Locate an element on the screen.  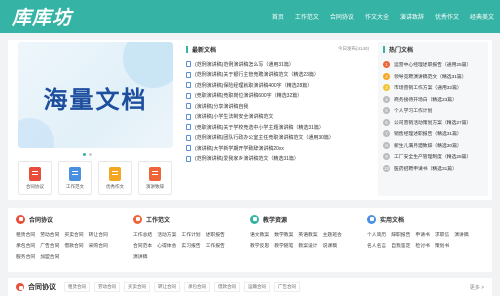
list-item: (范例演讲稿)范例演讲稿怎么写（通用31篇） is located at coordinates (277, 64).